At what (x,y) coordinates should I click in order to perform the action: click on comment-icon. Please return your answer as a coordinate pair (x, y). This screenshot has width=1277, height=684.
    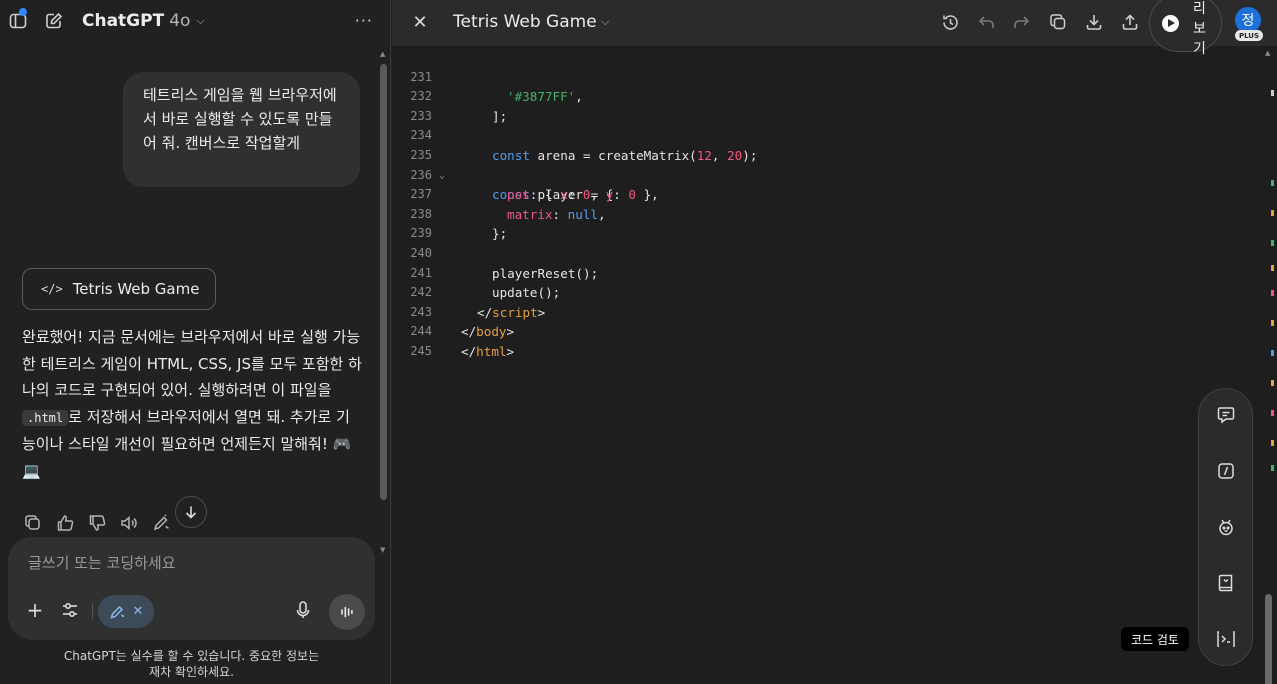
    Looking at the image, I should click on (1226, 415).